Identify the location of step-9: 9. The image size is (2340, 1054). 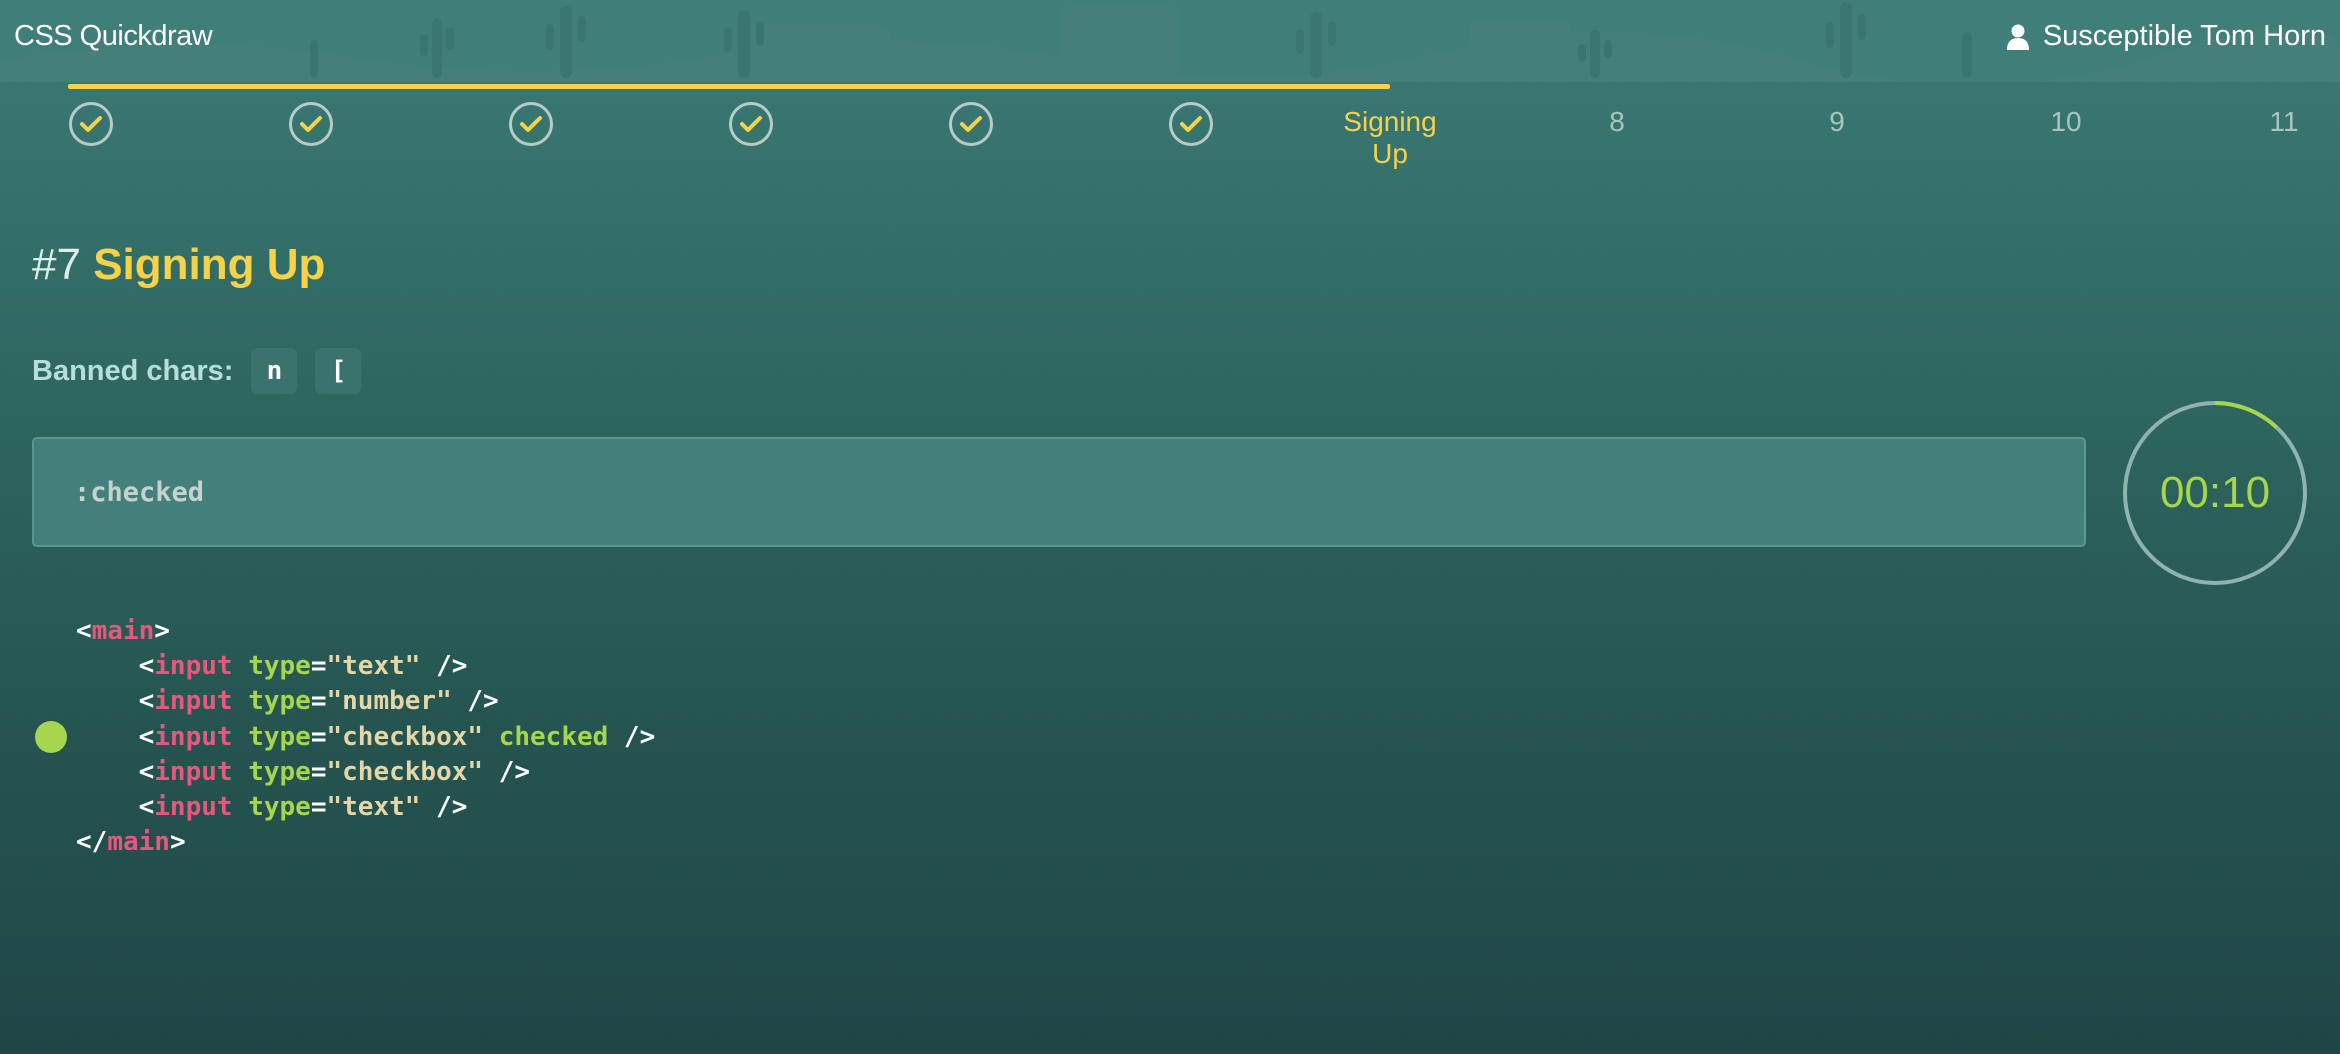
(1837, 118).